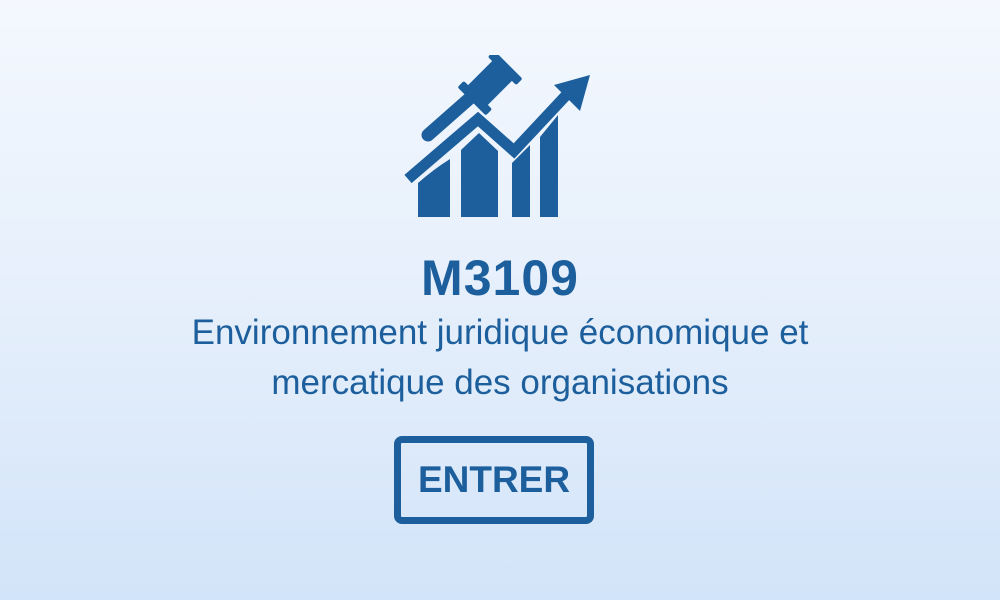  What do you see at coordinates (494, 480) in the screenshot?
I see `enter-button: ENTRER` at bounding box center [494, 480].